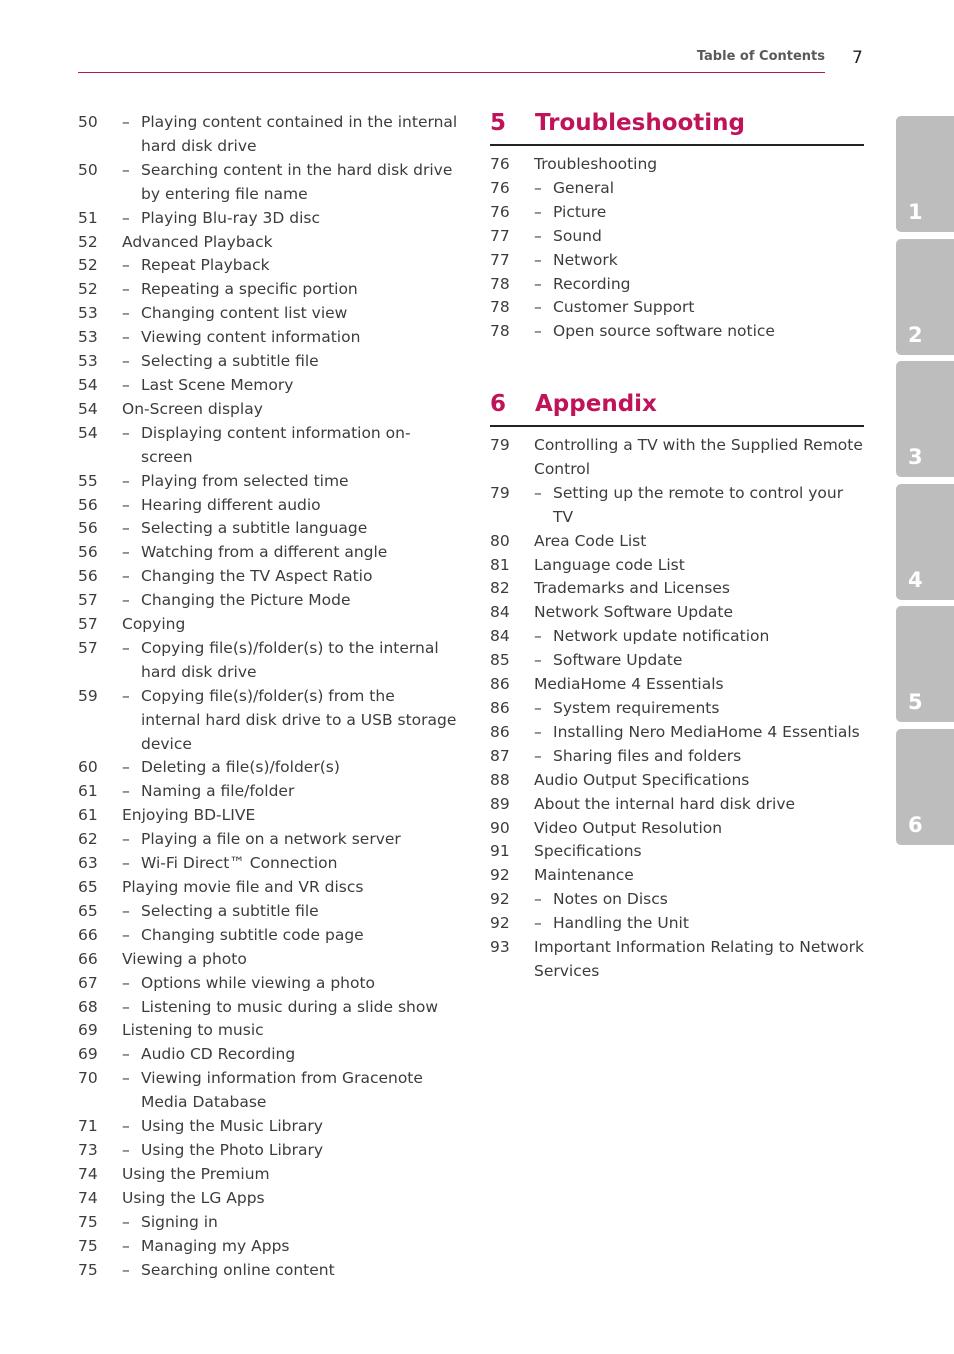 This screenshot has width=954, height=1354. Describe the element at coordinates (88, 934) in the screenshot. I see `toc-page-number: 66` at that location.